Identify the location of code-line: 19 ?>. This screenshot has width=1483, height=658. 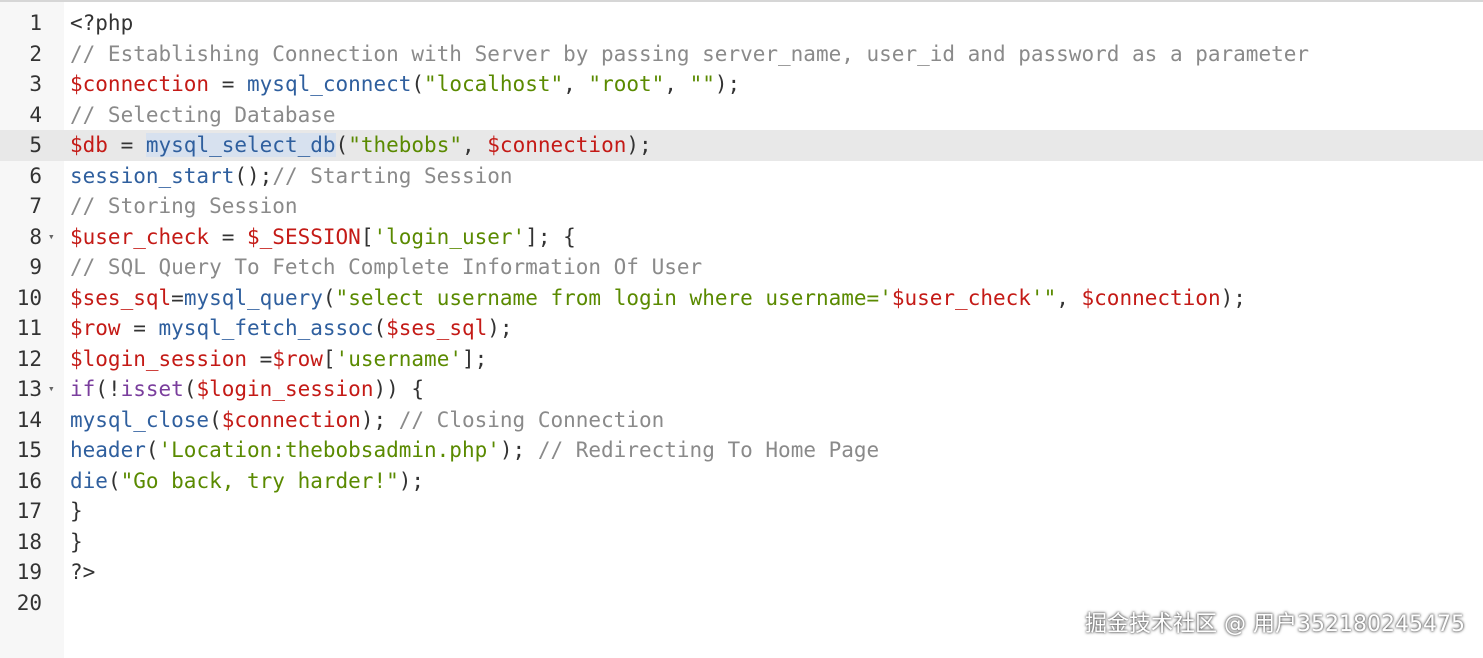
(741, 572).